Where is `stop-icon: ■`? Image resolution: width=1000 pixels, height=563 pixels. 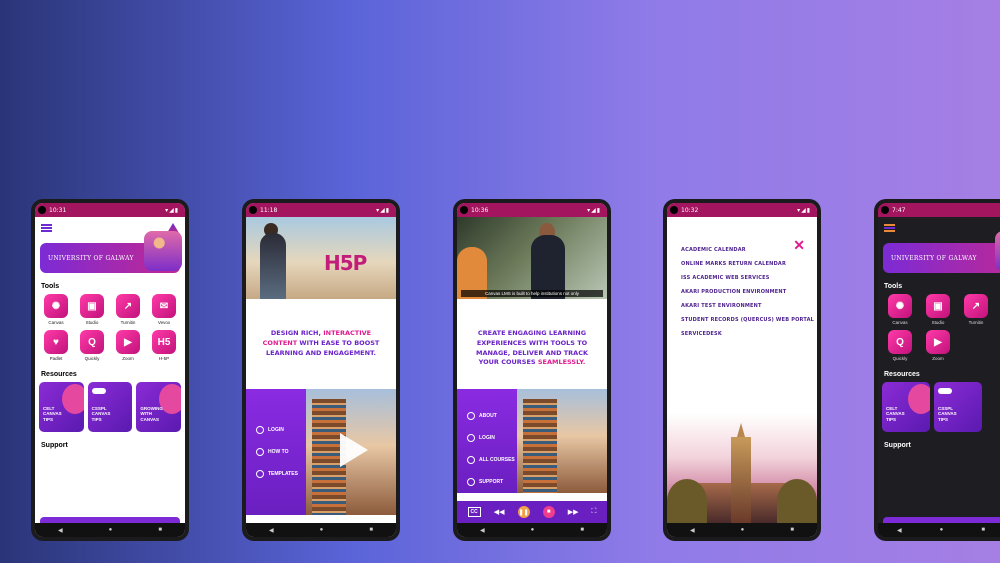 stop-icon: ■ is located at coordinates (548, 512).